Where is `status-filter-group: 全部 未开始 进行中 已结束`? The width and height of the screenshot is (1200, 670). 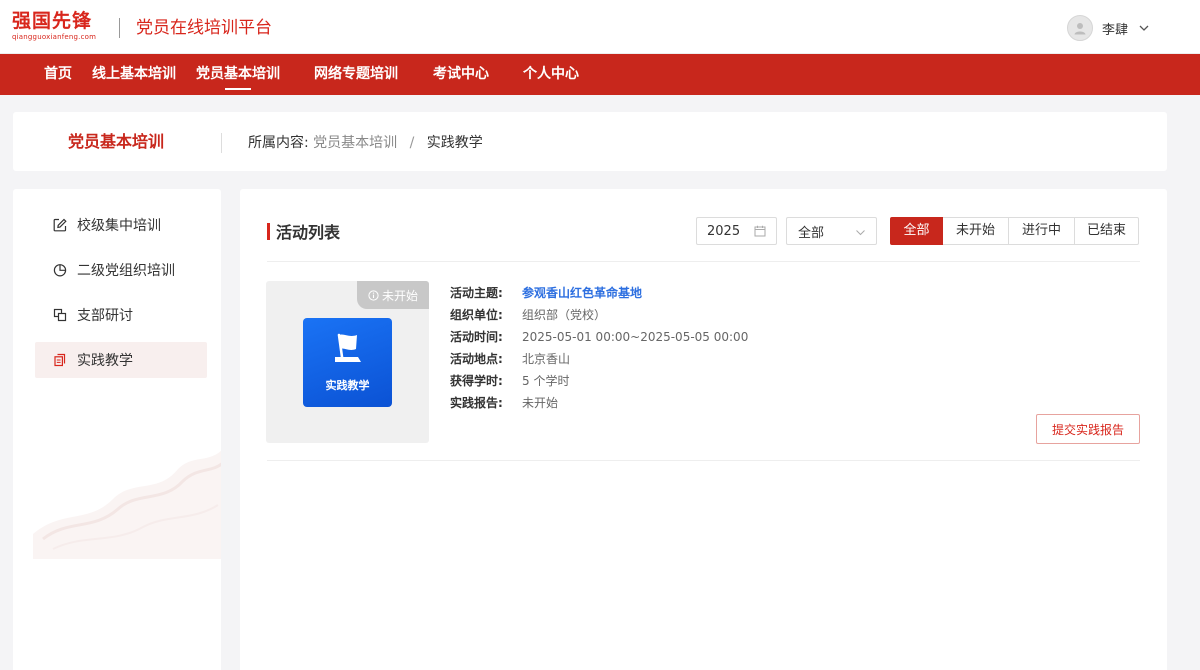 status-filter-group: 全部 未开始 进行中 已结束 is located at coordinates (1014, 231).